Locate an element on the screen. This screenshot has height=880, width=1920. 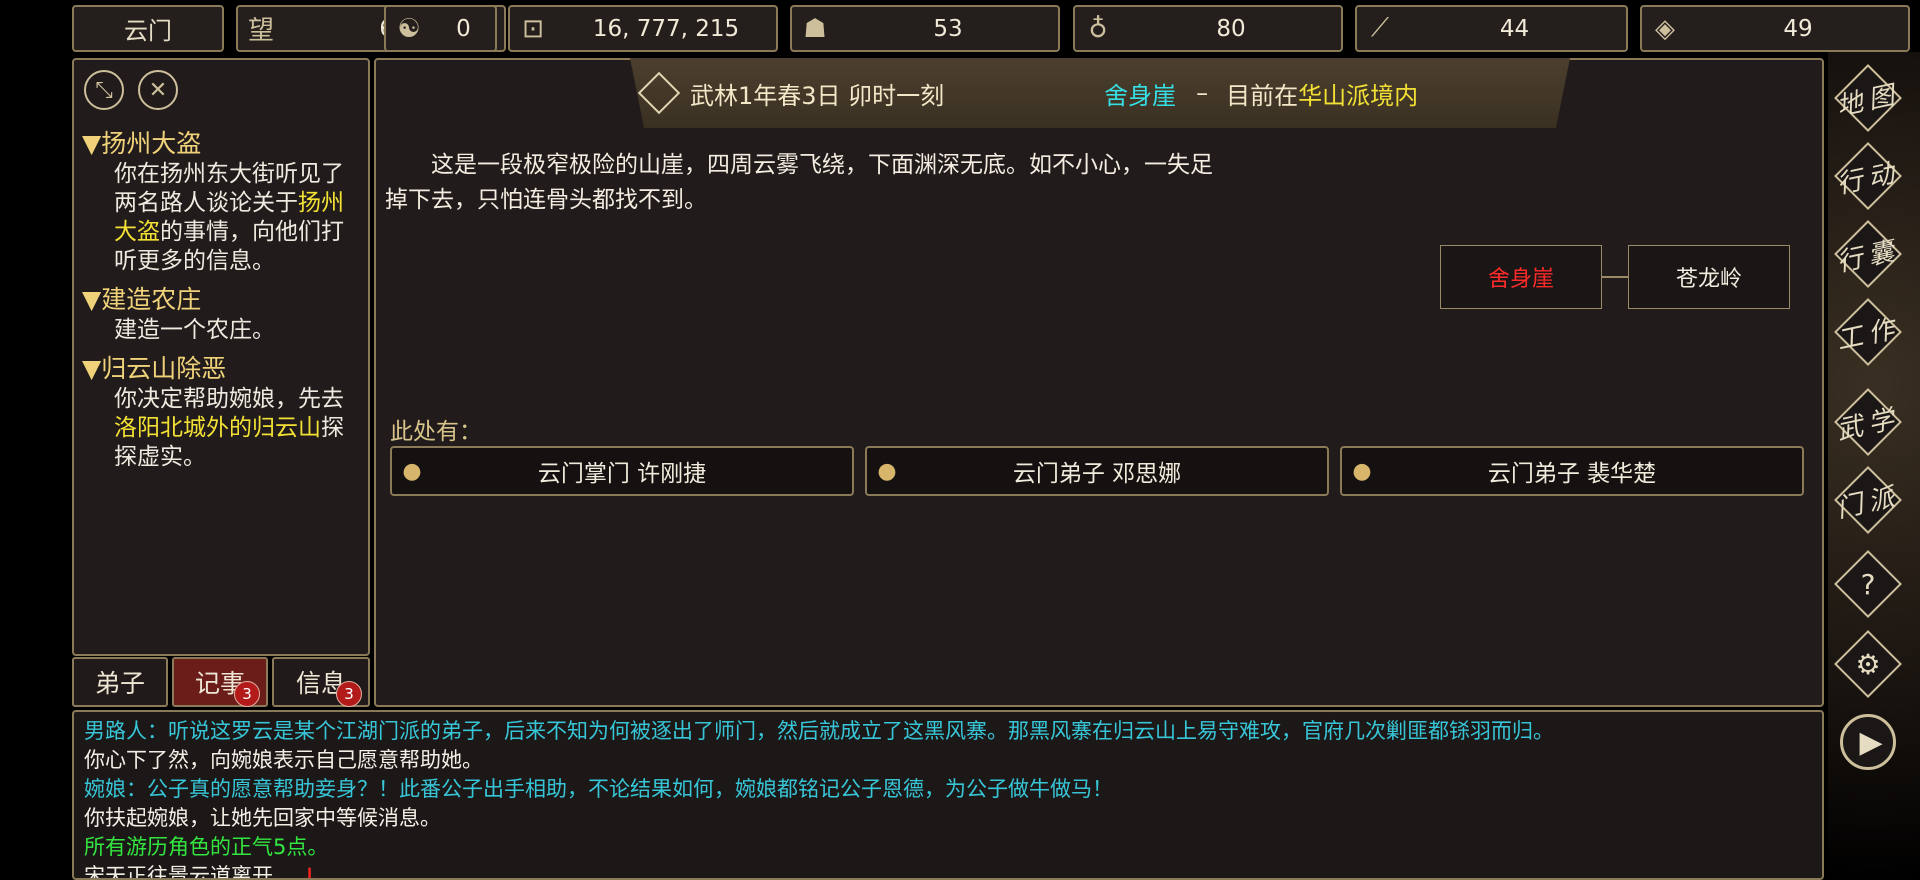
menu-work: 工作 is located at coordinates (1868, 332).